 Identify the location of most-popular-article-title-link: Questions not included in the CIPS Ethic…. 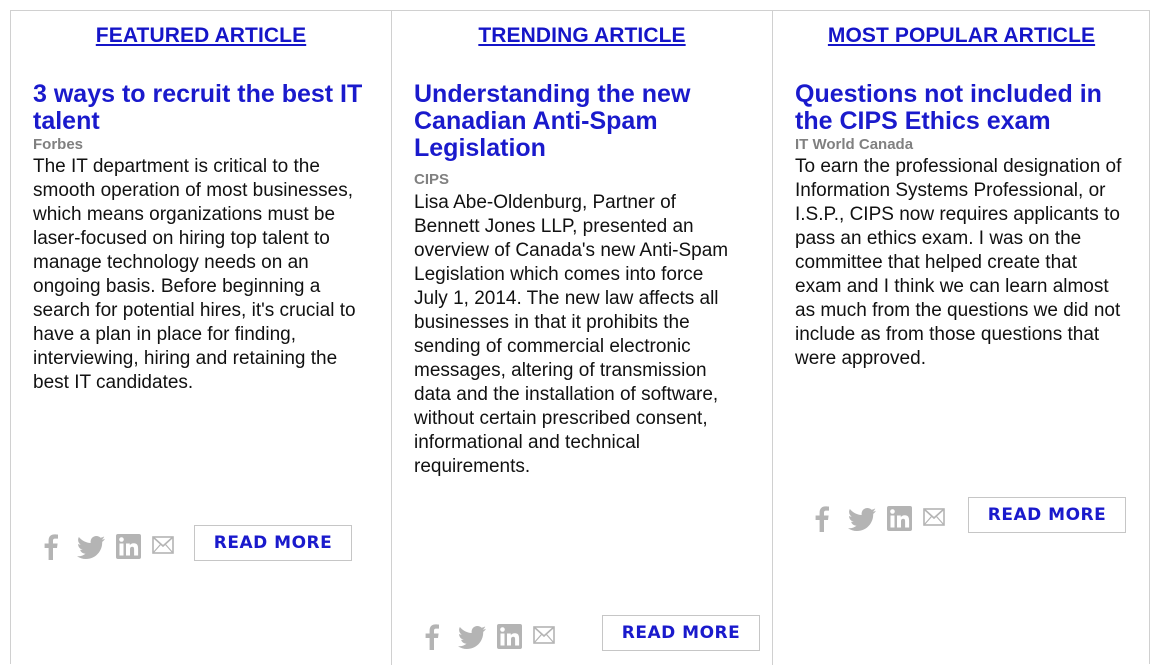
(960, 108).